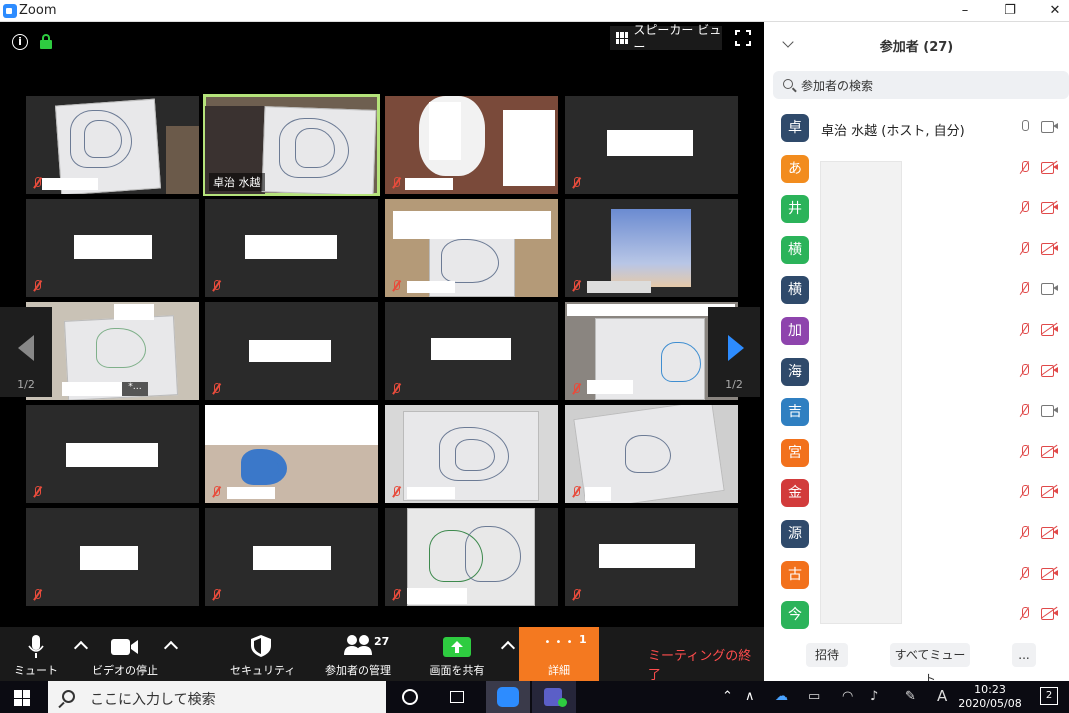  What do you see at coordinates (916, 492) in the screenshot?
I see `participant-row: 金` at bounding box center [916, 492].